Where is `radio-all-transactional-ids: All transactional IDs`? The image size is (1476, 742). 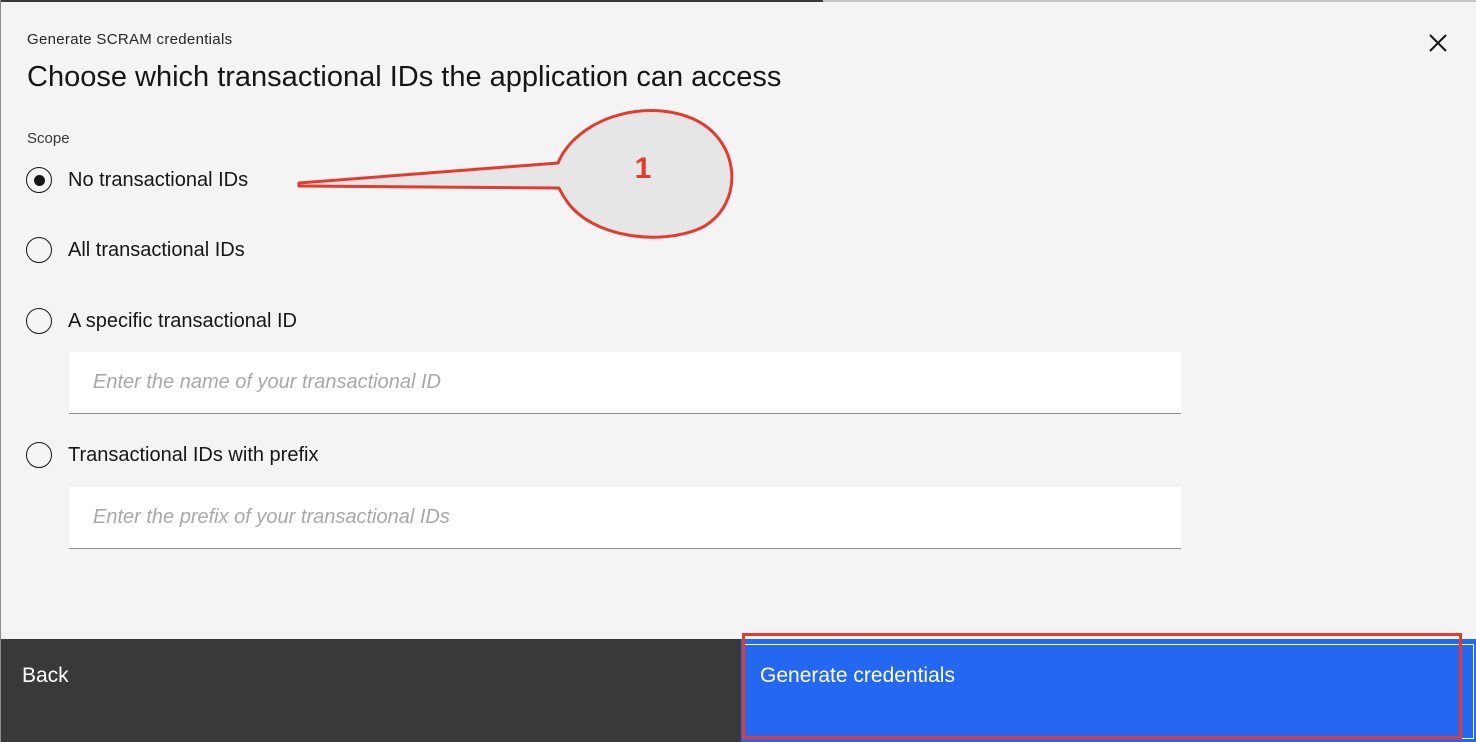
radio-all-transactional-ids: All transactional IDs is located at coordinates (135, 250).